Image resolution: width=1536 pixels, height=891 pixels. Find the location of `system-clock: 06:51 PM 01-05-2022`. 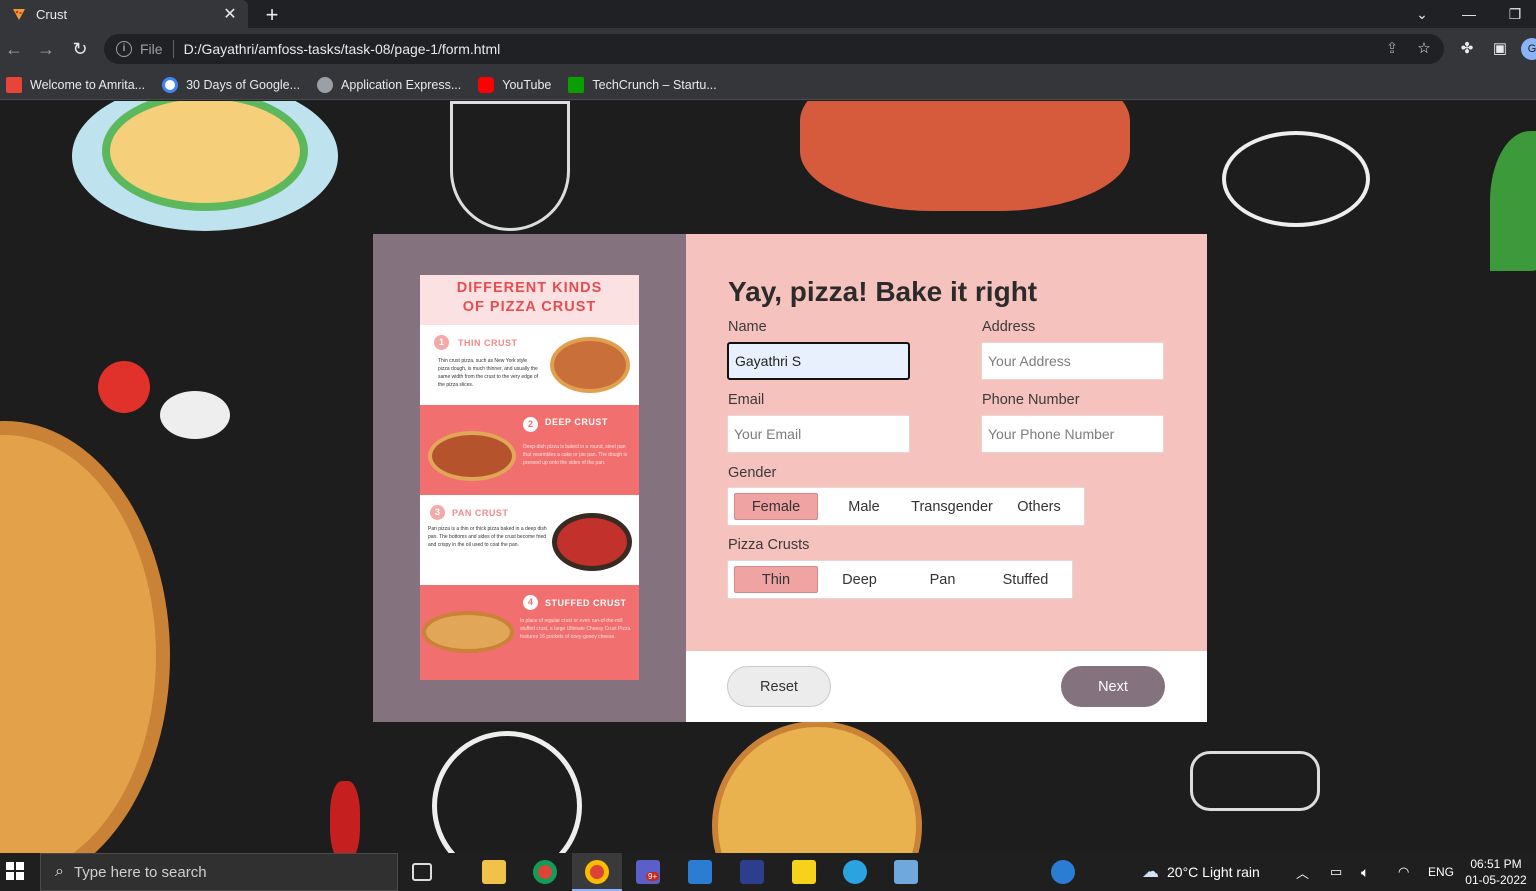

system-clock: 06:51 PM 01-05-2022 is located at coordinates (1496, 872).